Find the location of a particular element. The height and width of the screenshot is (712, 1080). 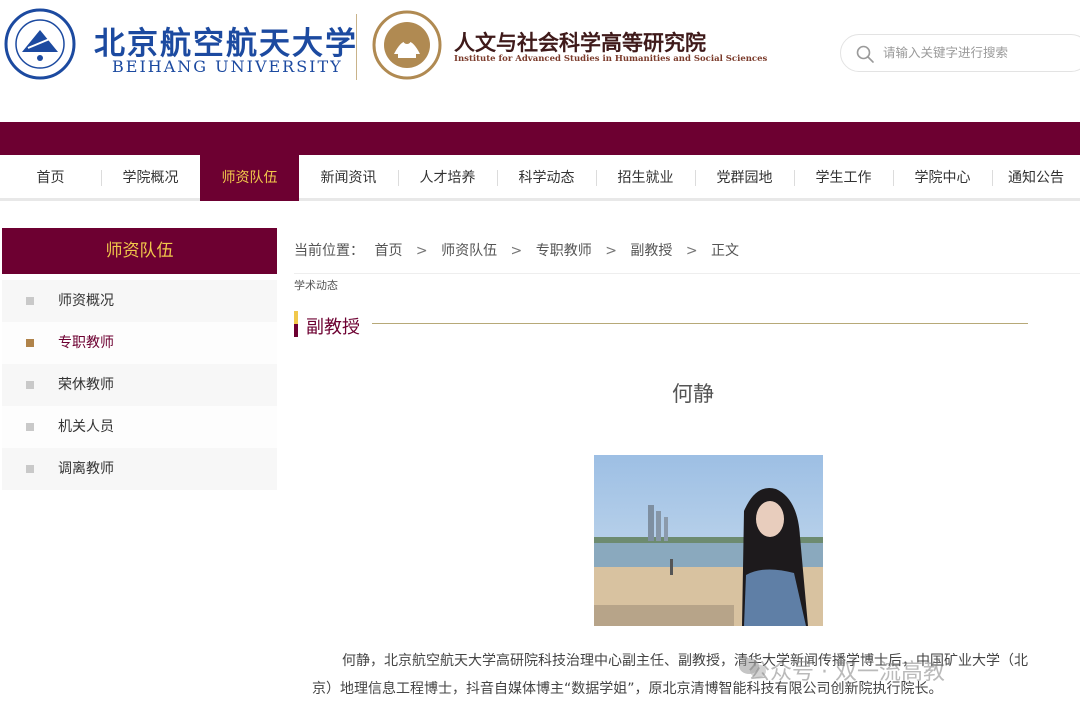

search-box is located at coordinates (960, 53).